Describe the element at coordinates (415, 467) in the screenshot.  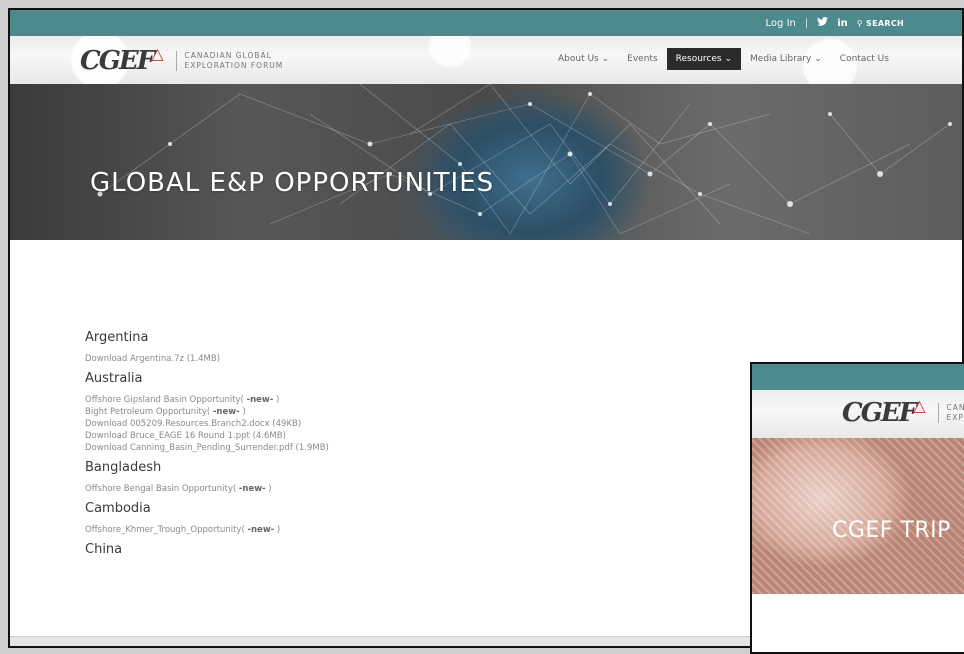
I see `country-heading: Bangladesh` at that location.